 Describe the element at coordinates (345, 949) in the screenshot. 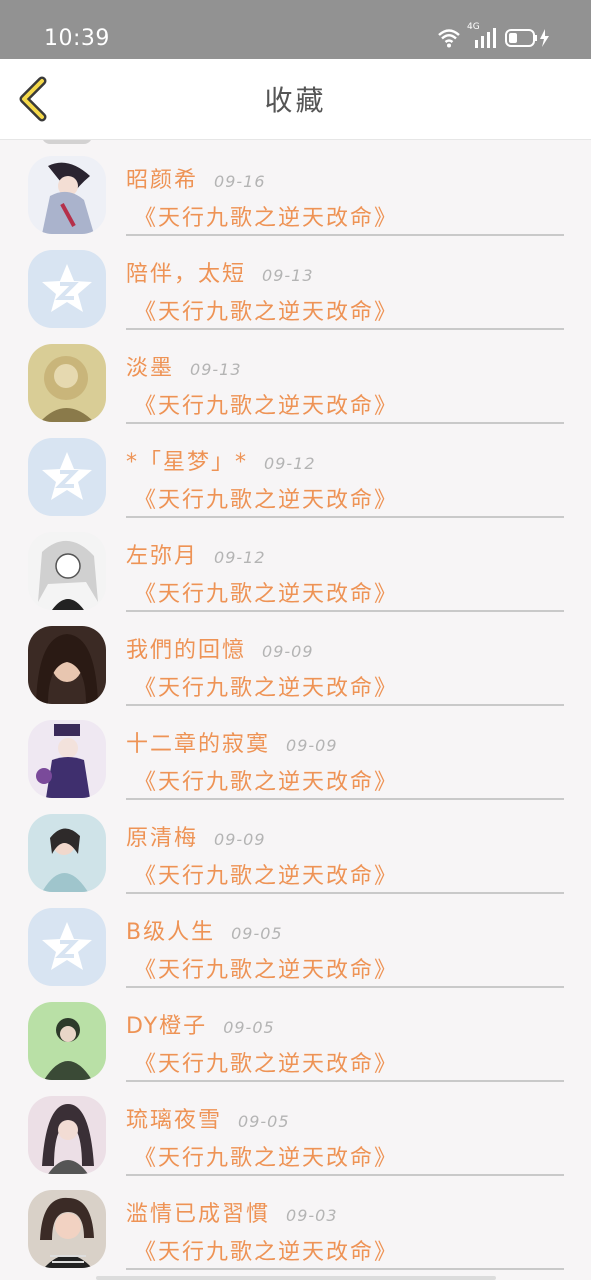

I see `item-text: B级人生 09-05 《天行九歌之逆天改命》` at that location.